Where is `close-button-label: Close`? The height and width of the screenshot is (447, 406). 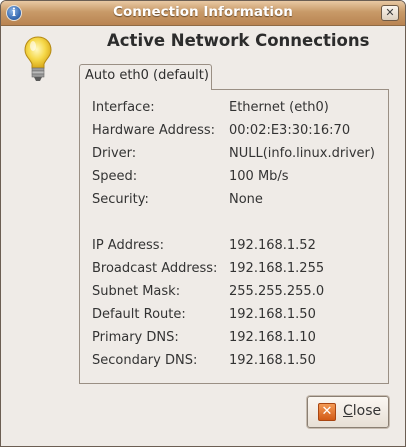
close-button-label: Close is located at coordinates (362, 411).